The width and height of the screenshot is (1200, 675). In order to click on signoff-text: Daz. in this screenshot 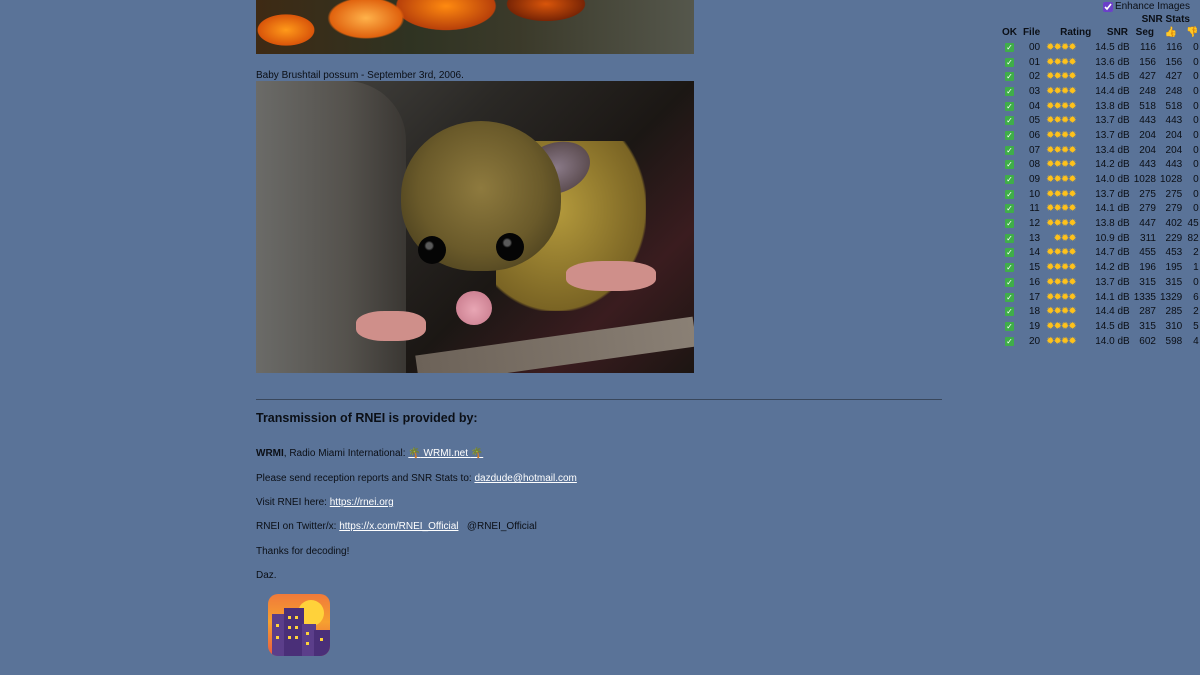, I will do `click(266, 575)`.